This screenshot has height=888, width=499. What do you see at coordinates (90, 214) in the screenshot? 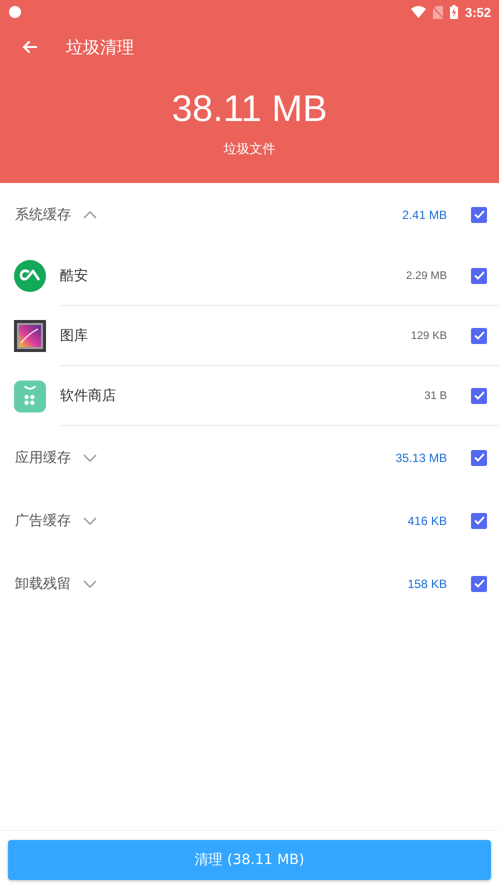
I see `chevron-up-icon` at bounding box center [90, 214].